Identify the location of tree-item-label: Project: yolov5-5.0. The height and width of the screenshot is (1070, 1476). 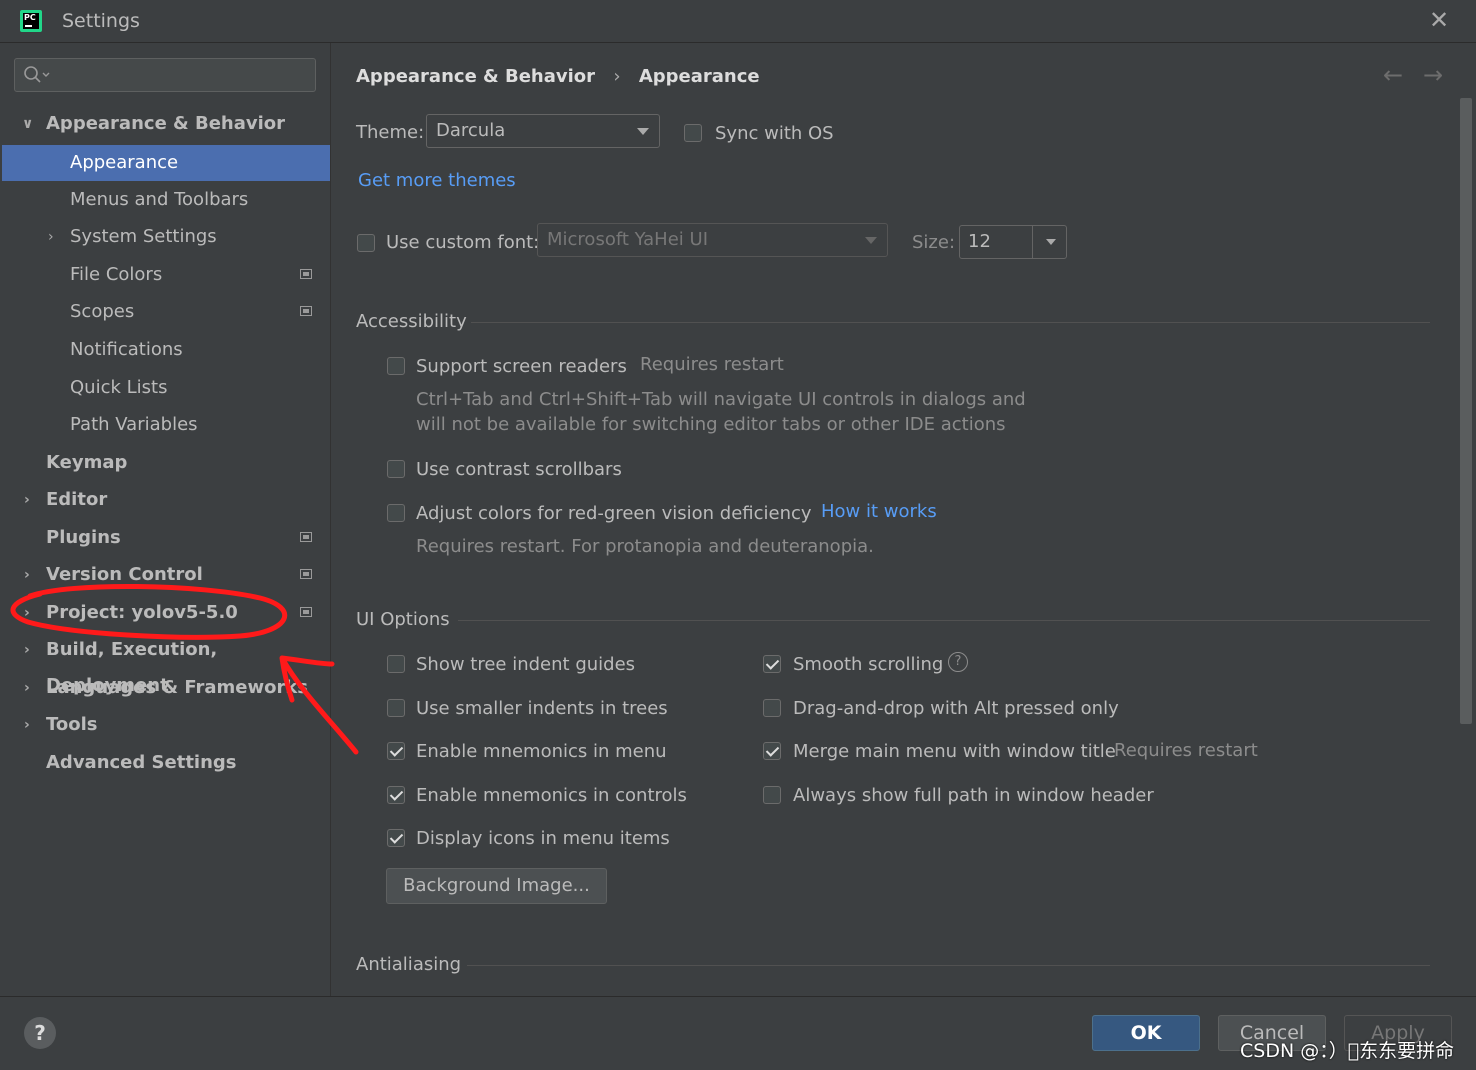
(142, 612).